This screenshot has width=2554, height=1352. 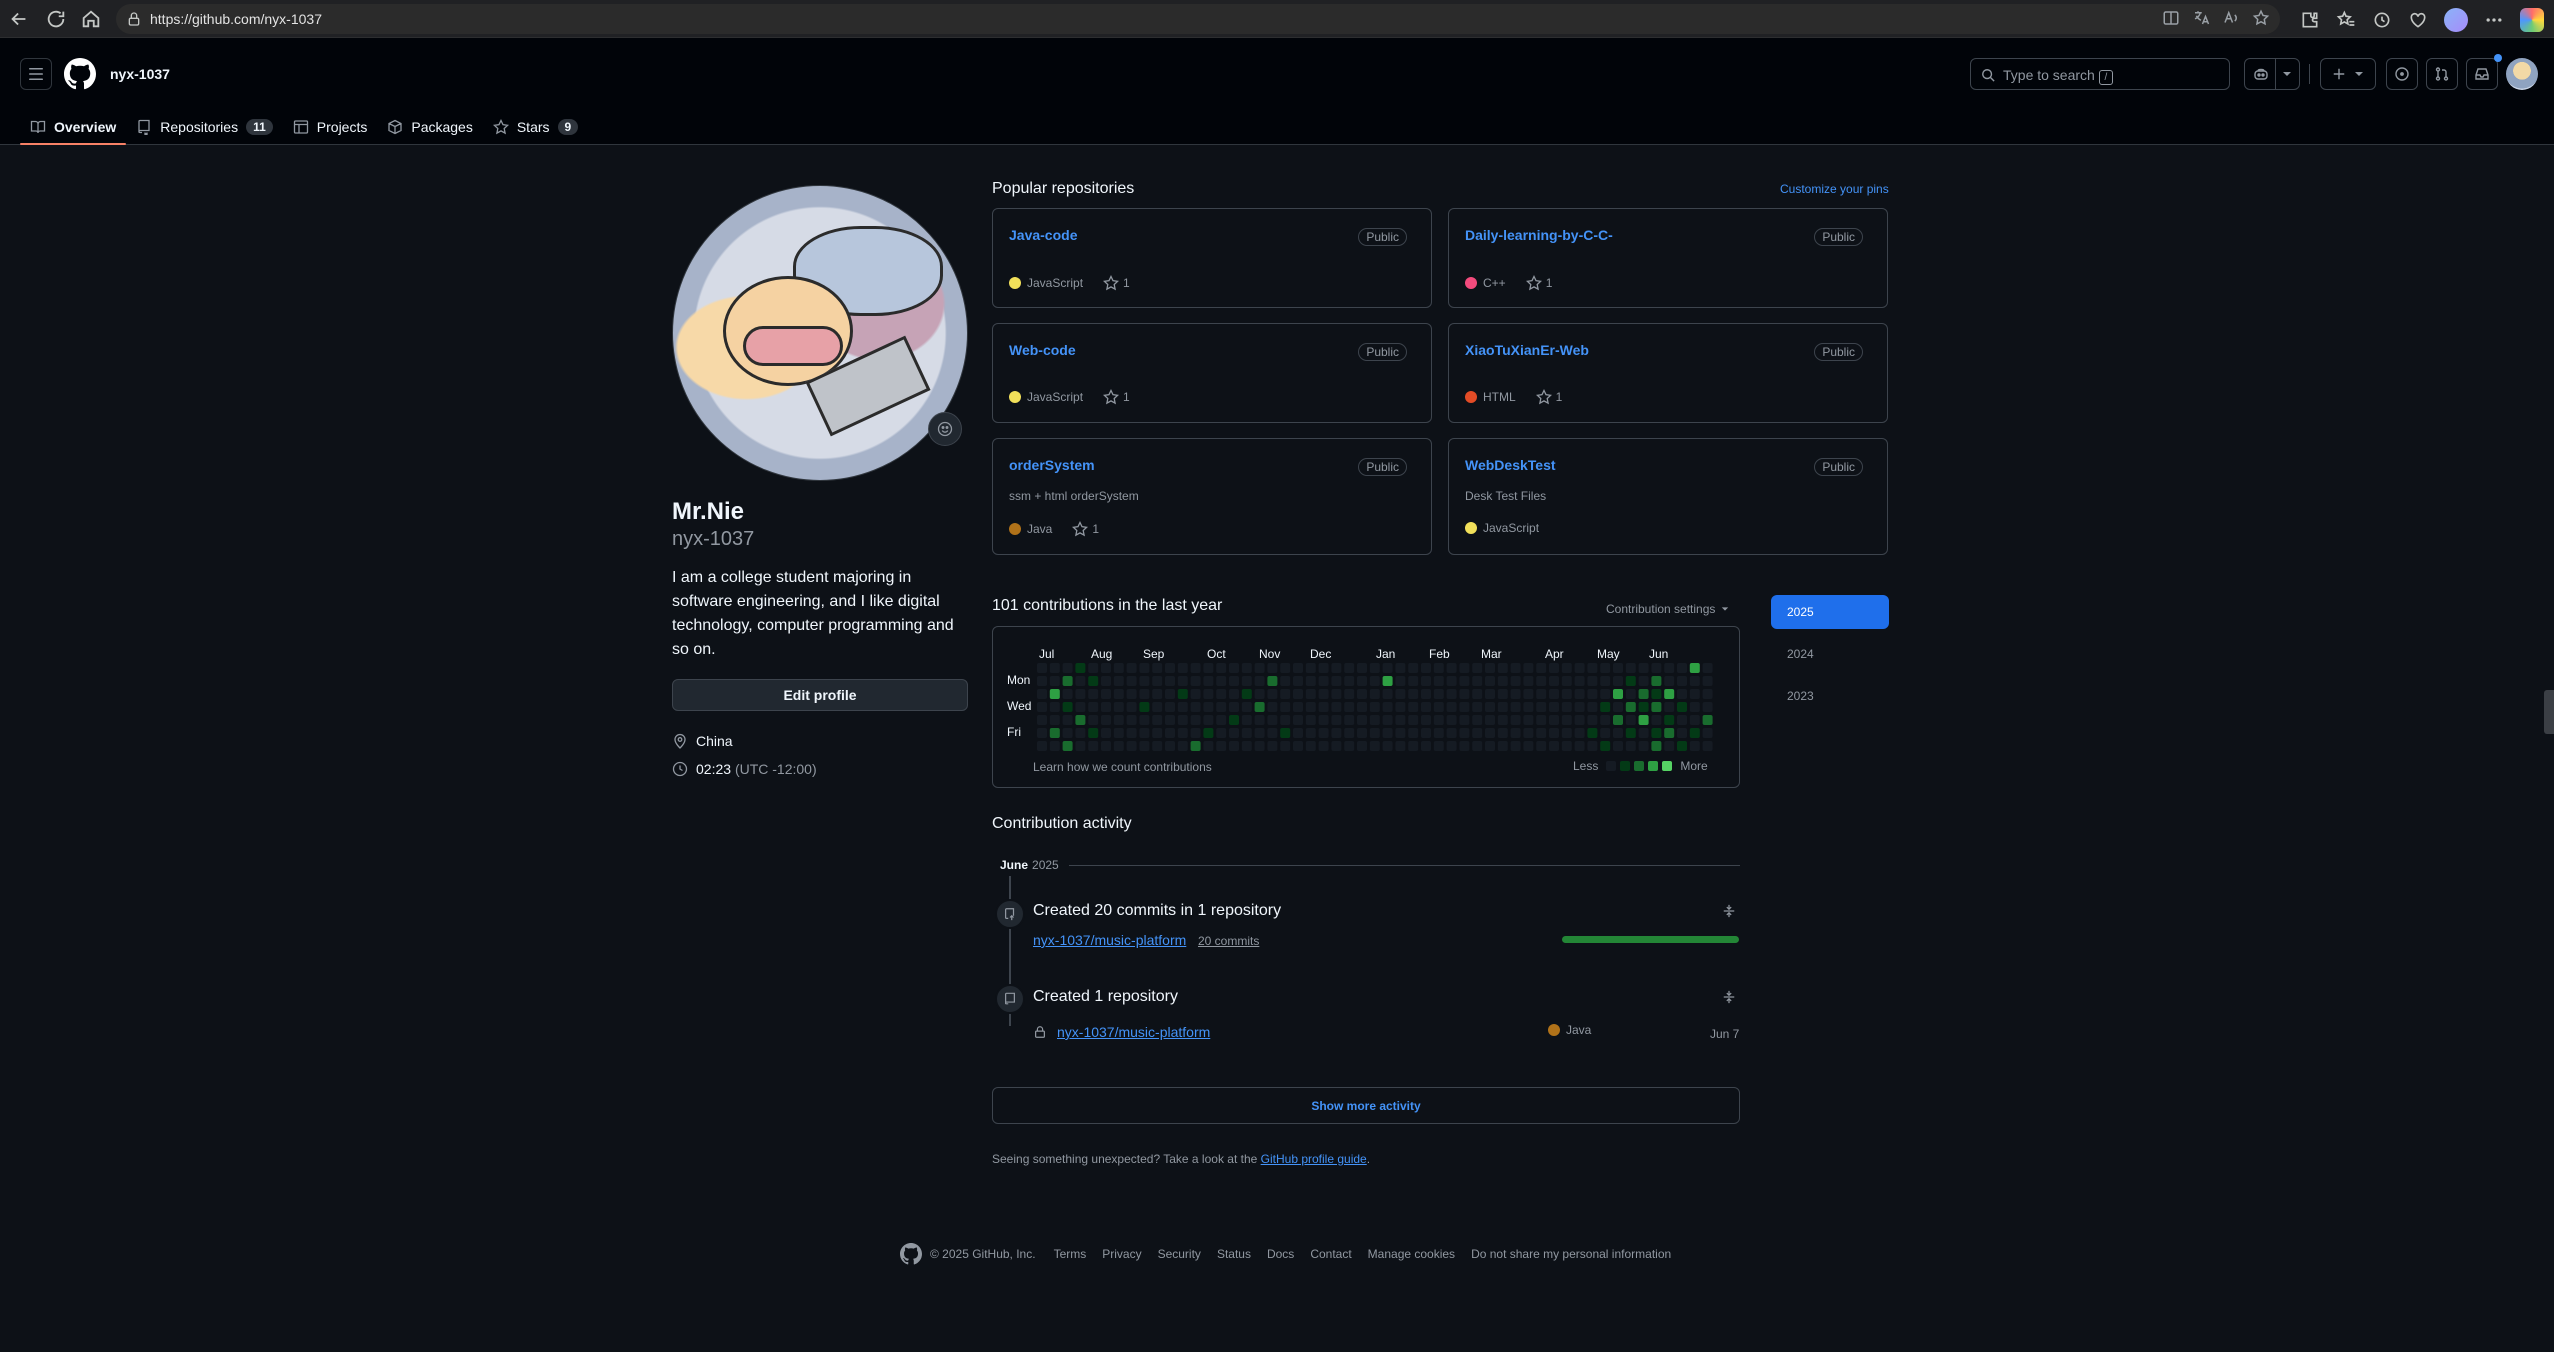 What do you see at coordinates (1116, 397) in the screenshot?
I see `repo-stars-link: 1` at bounding box center [1116, 397].